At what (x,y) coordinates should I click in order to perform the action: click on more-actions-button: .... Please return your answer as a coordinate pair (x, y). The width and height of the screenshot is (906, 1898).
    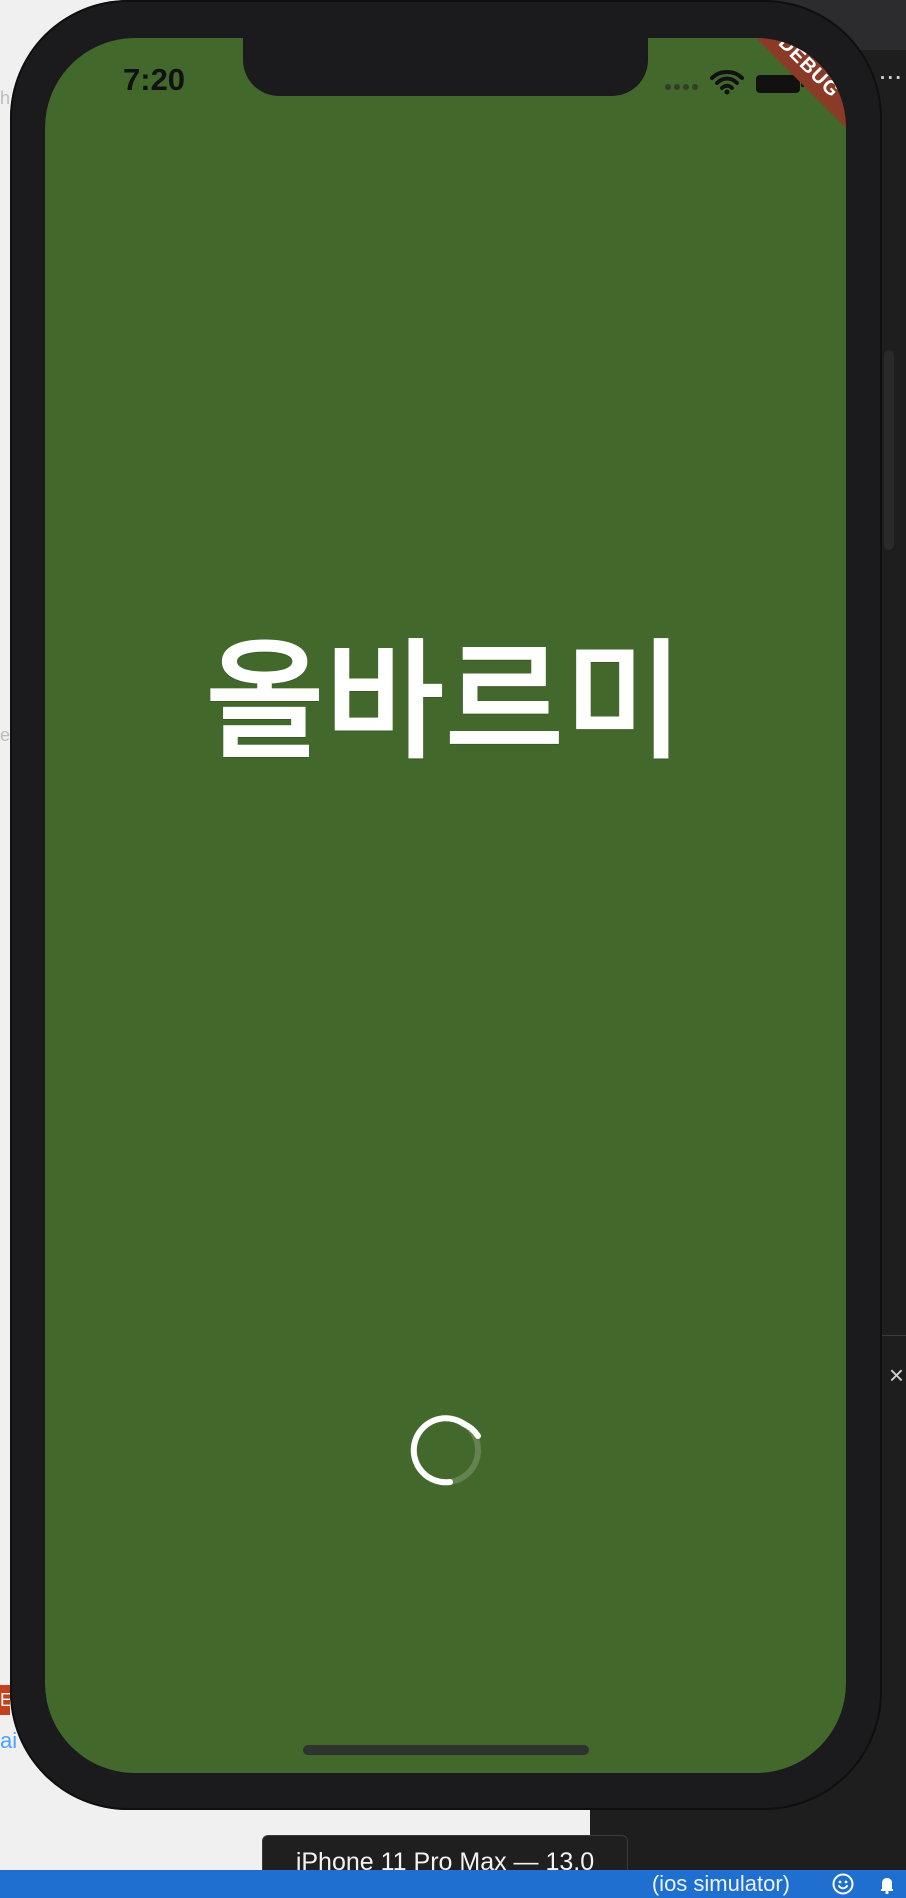
    Looking at the image, I should click on (890, 70).